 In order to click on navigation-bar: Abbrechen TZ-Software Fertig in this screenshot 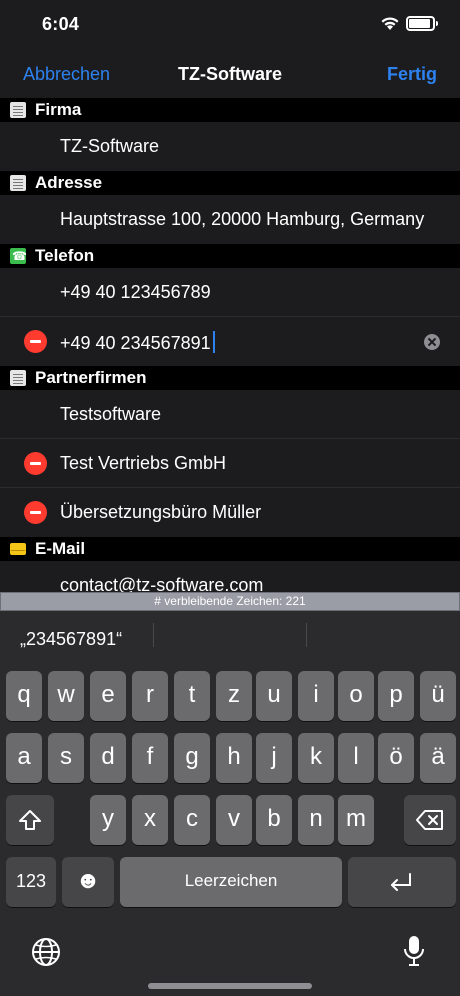, I will do `click(230, 74)`.